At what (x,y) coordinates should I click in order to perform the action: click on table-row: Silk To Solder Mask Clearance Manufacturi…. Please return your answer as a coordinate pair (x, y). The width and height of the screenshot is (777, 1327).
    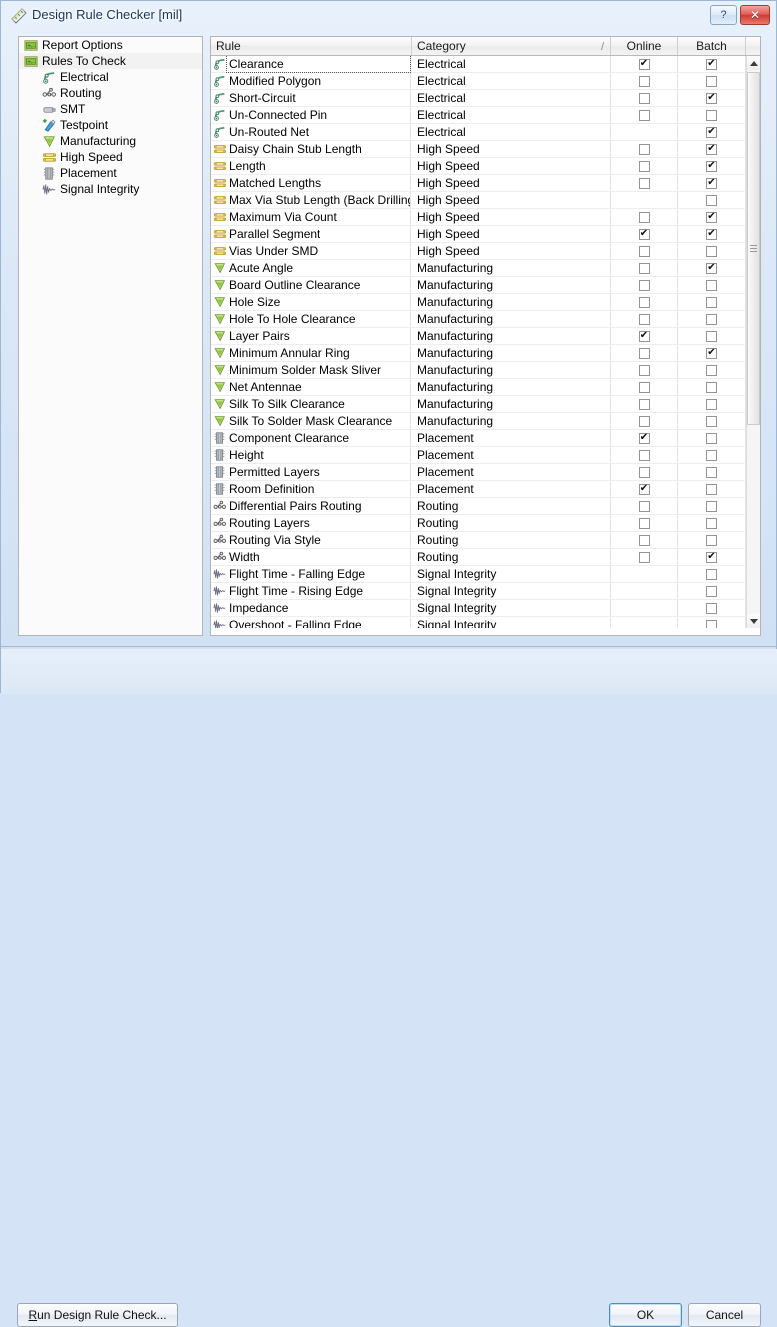
    Looking at the image, I should click on (478, 421).